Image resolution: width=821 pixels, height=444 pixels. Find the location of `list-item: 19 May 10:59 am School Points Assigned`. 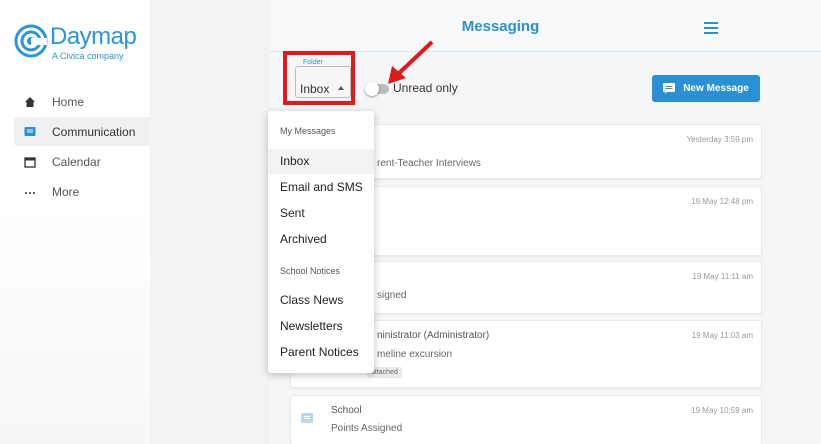

list-item: 19 May 10:59 am School Points Assigned is located at coordinates (526, 419).